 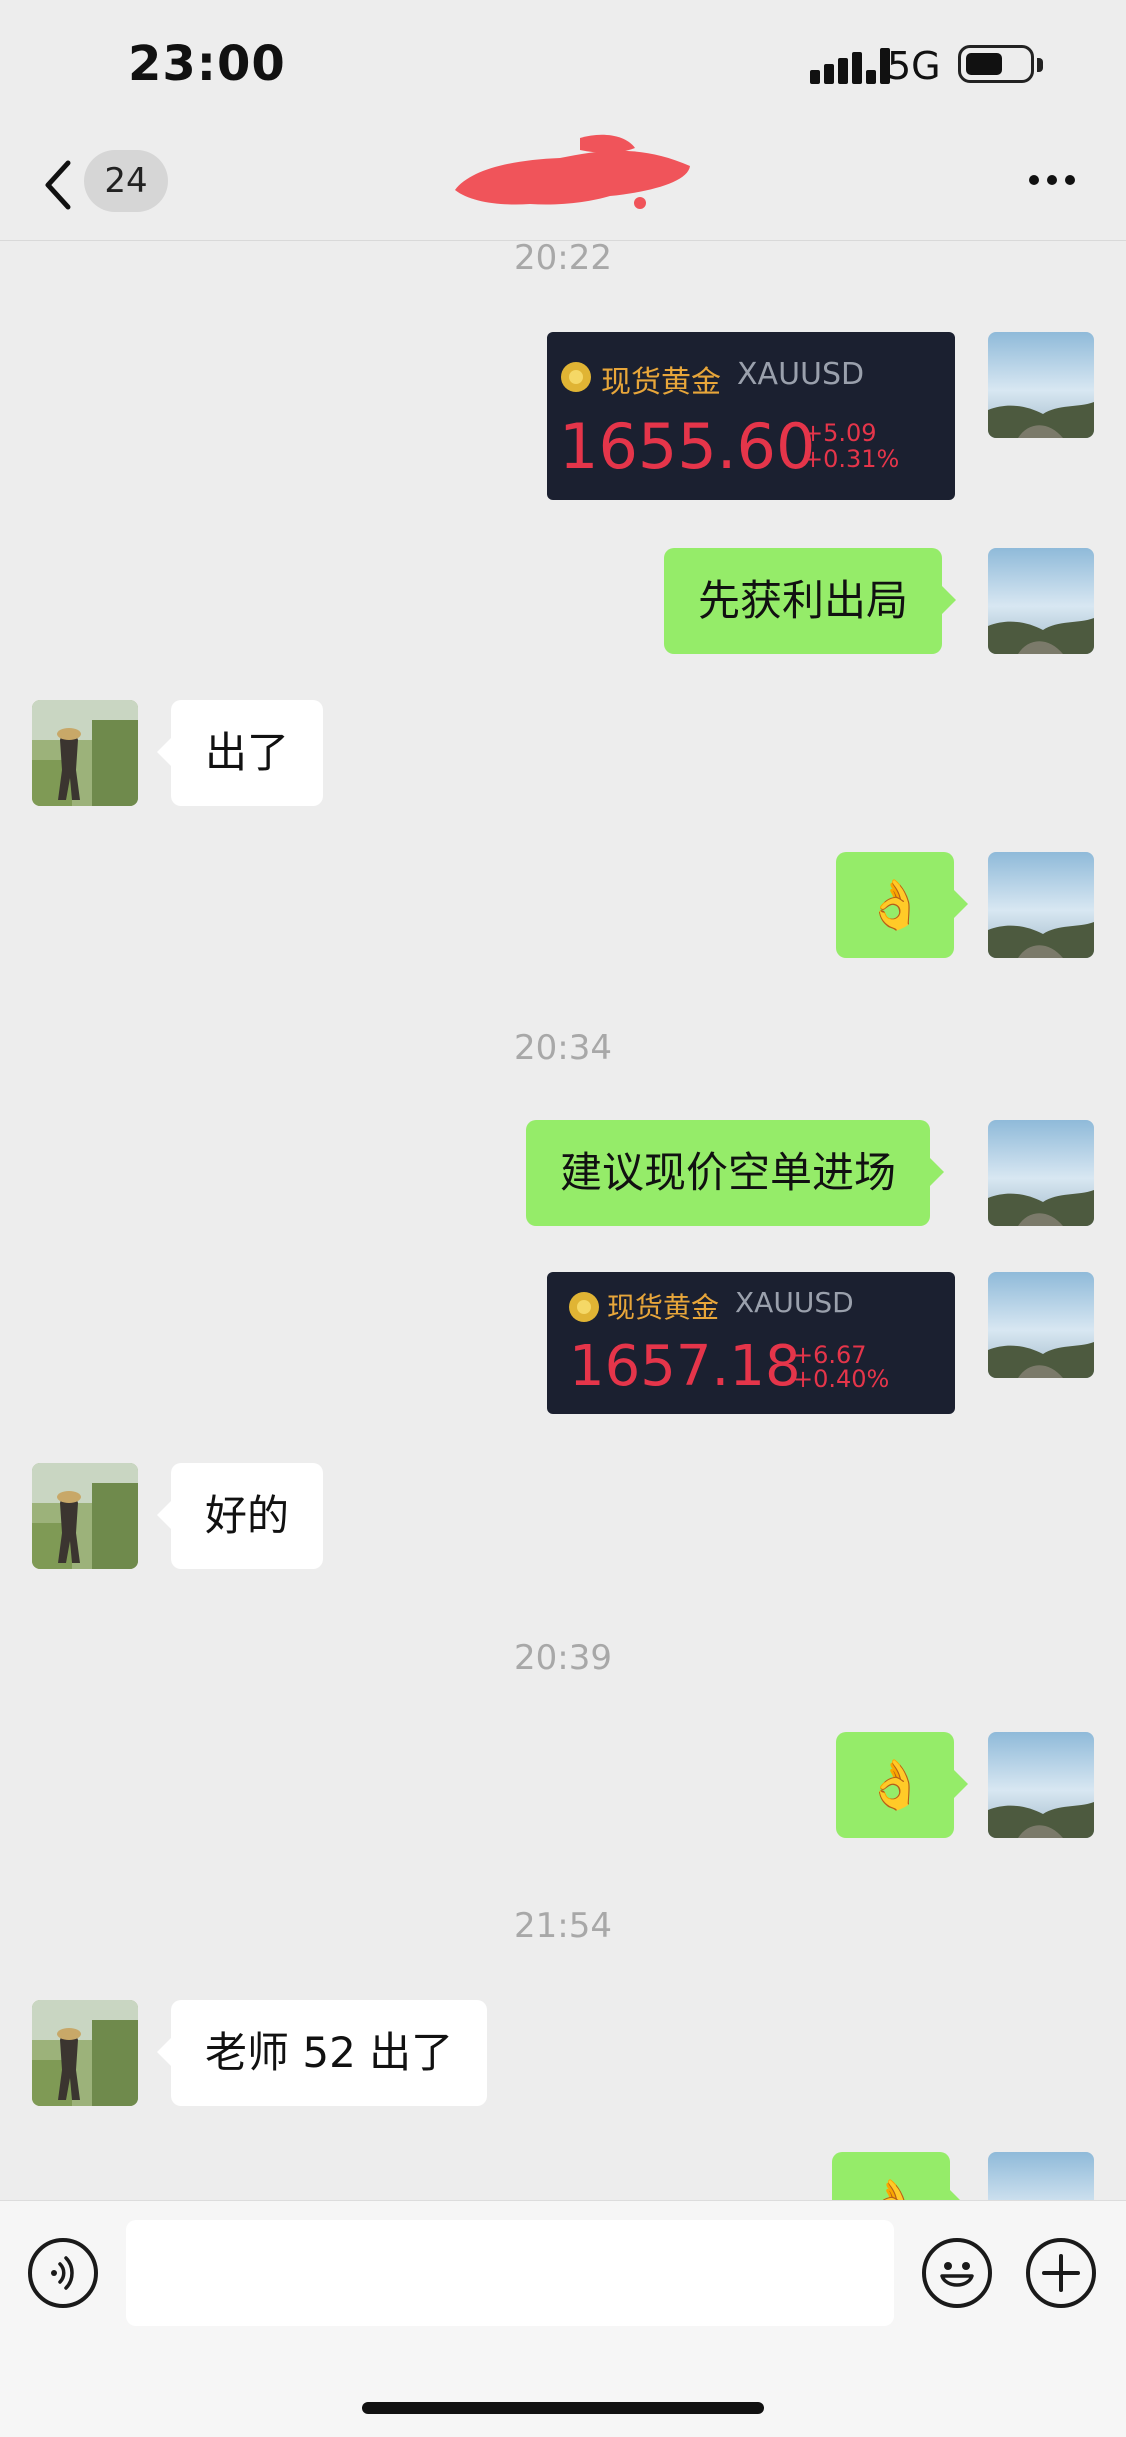 What do you see at coordinates (1040, 65) in the screenshot?
I see `battery-cap` at bounding box center [1040, 65].